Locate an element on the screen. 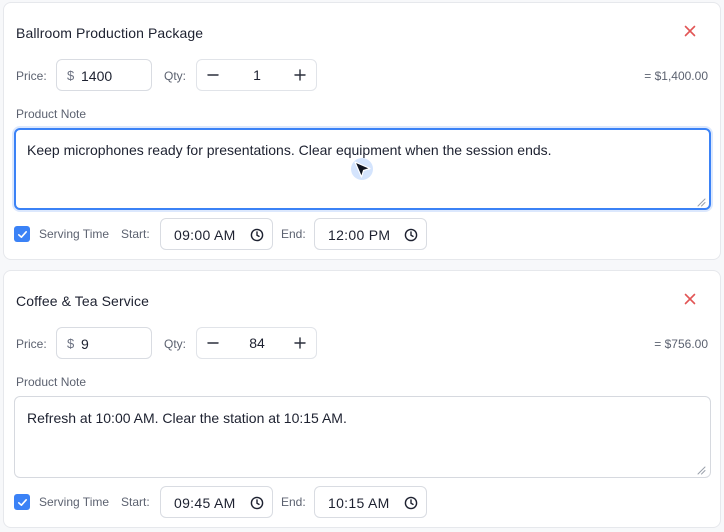 Image resolution: width=724 pixels, height=532 pixels. start-time-input: 09:00 AM is located at coordinates (216, 234).